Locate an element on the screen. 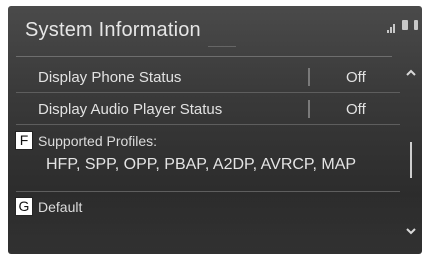 This screenshot has height=260, width=429. supported-profiles-heading: Supported Profiles: is located at coordinates (98, 141).